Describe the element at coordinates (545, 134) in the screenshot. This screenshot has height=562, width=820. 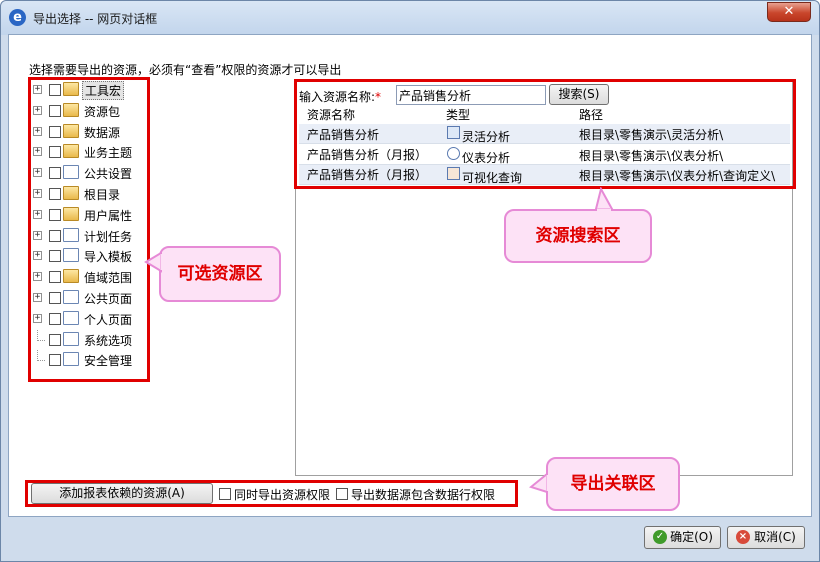
I see `search-area-highlight` at that location.